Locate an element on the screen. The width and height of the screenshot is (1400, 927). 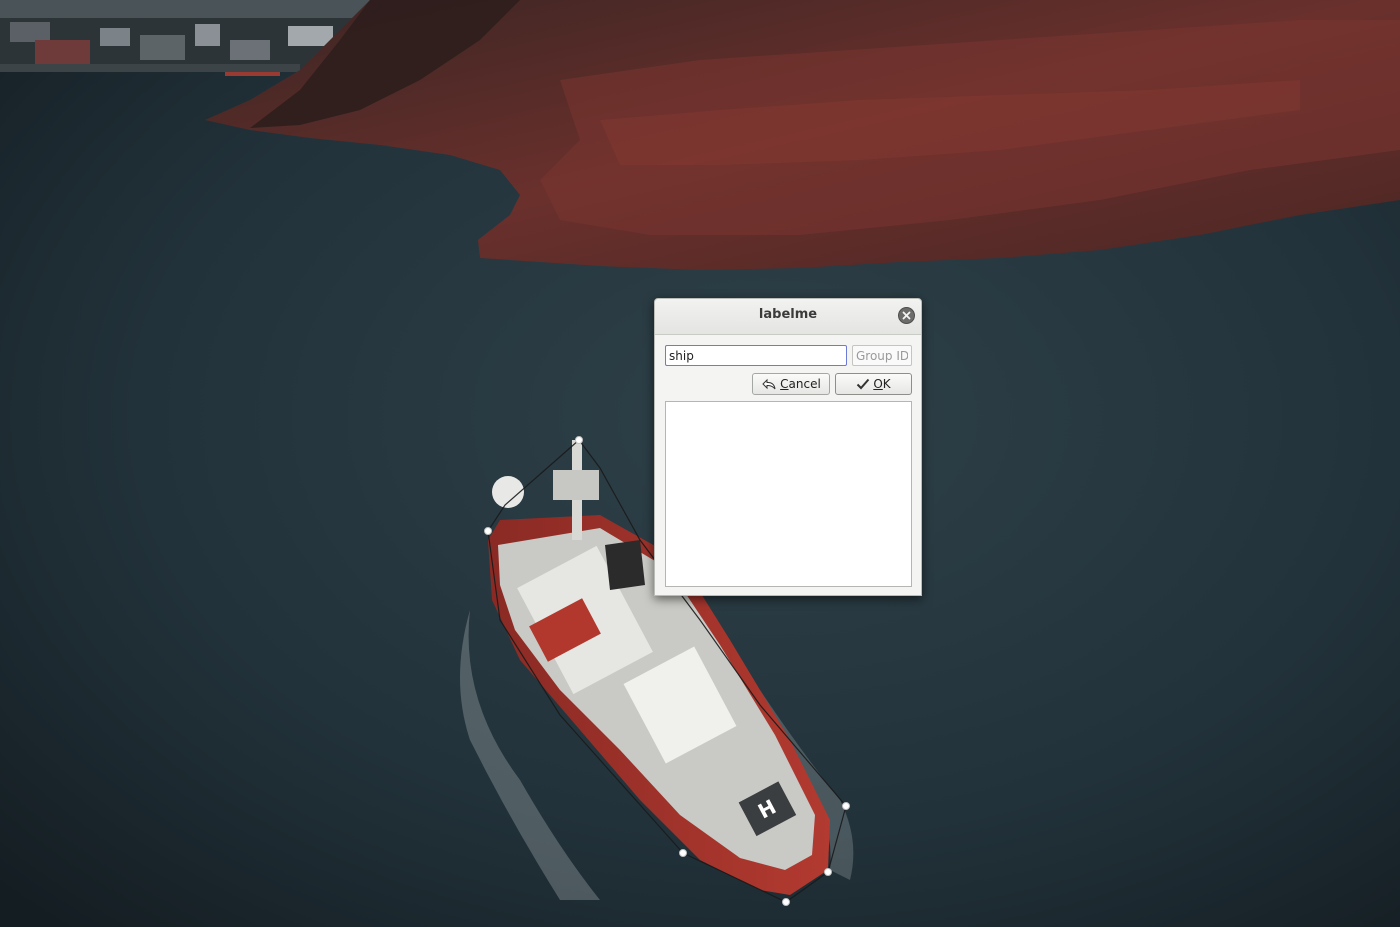
close-button is located at coordinates (906, 315).